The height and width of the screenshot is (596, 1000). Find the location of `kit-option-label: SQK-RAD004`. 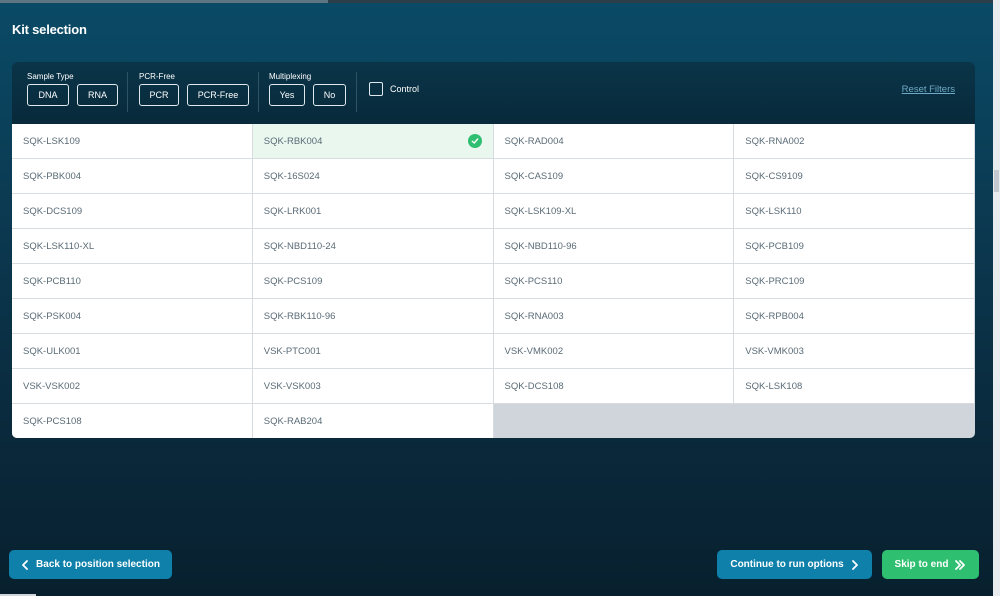

kit-option-label: SQK-RAD004 is located at coordinates (534, 141).